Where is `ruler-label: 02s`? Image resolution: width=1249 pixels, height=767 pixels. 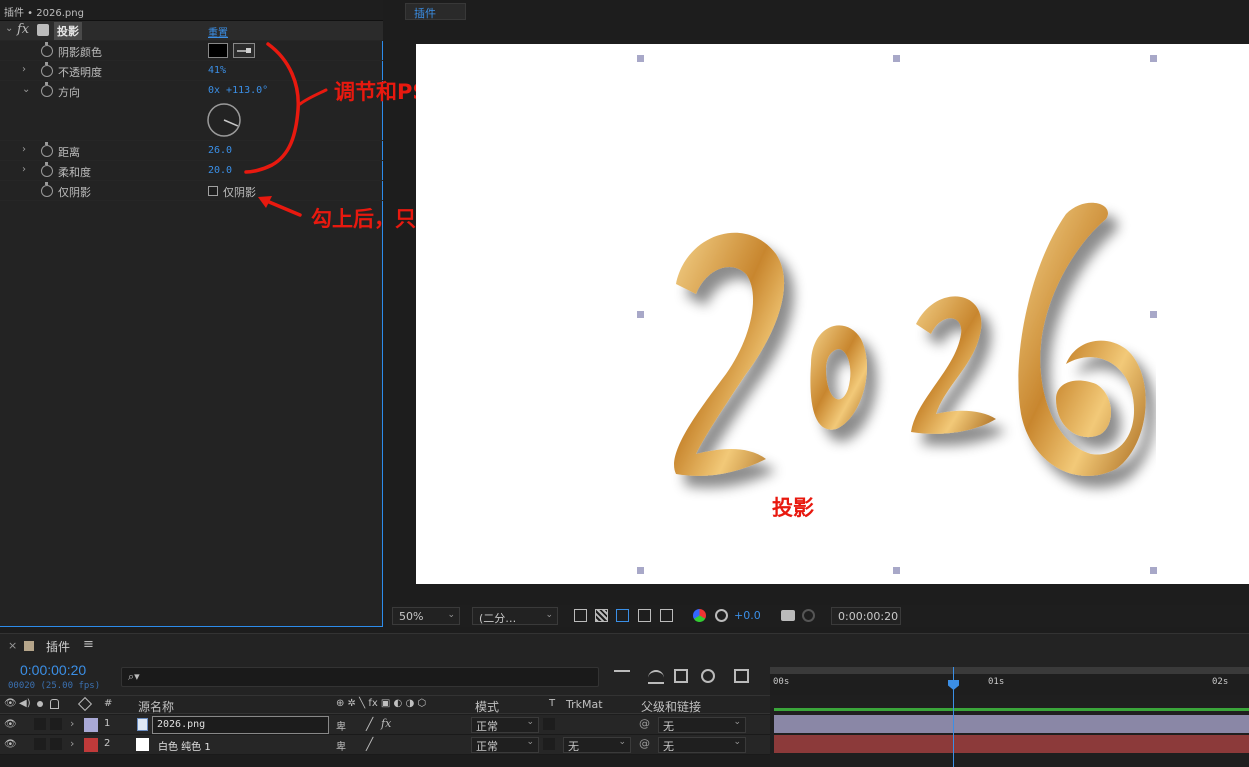 ruler-label: 02s is located at coordinates (1220, 682).